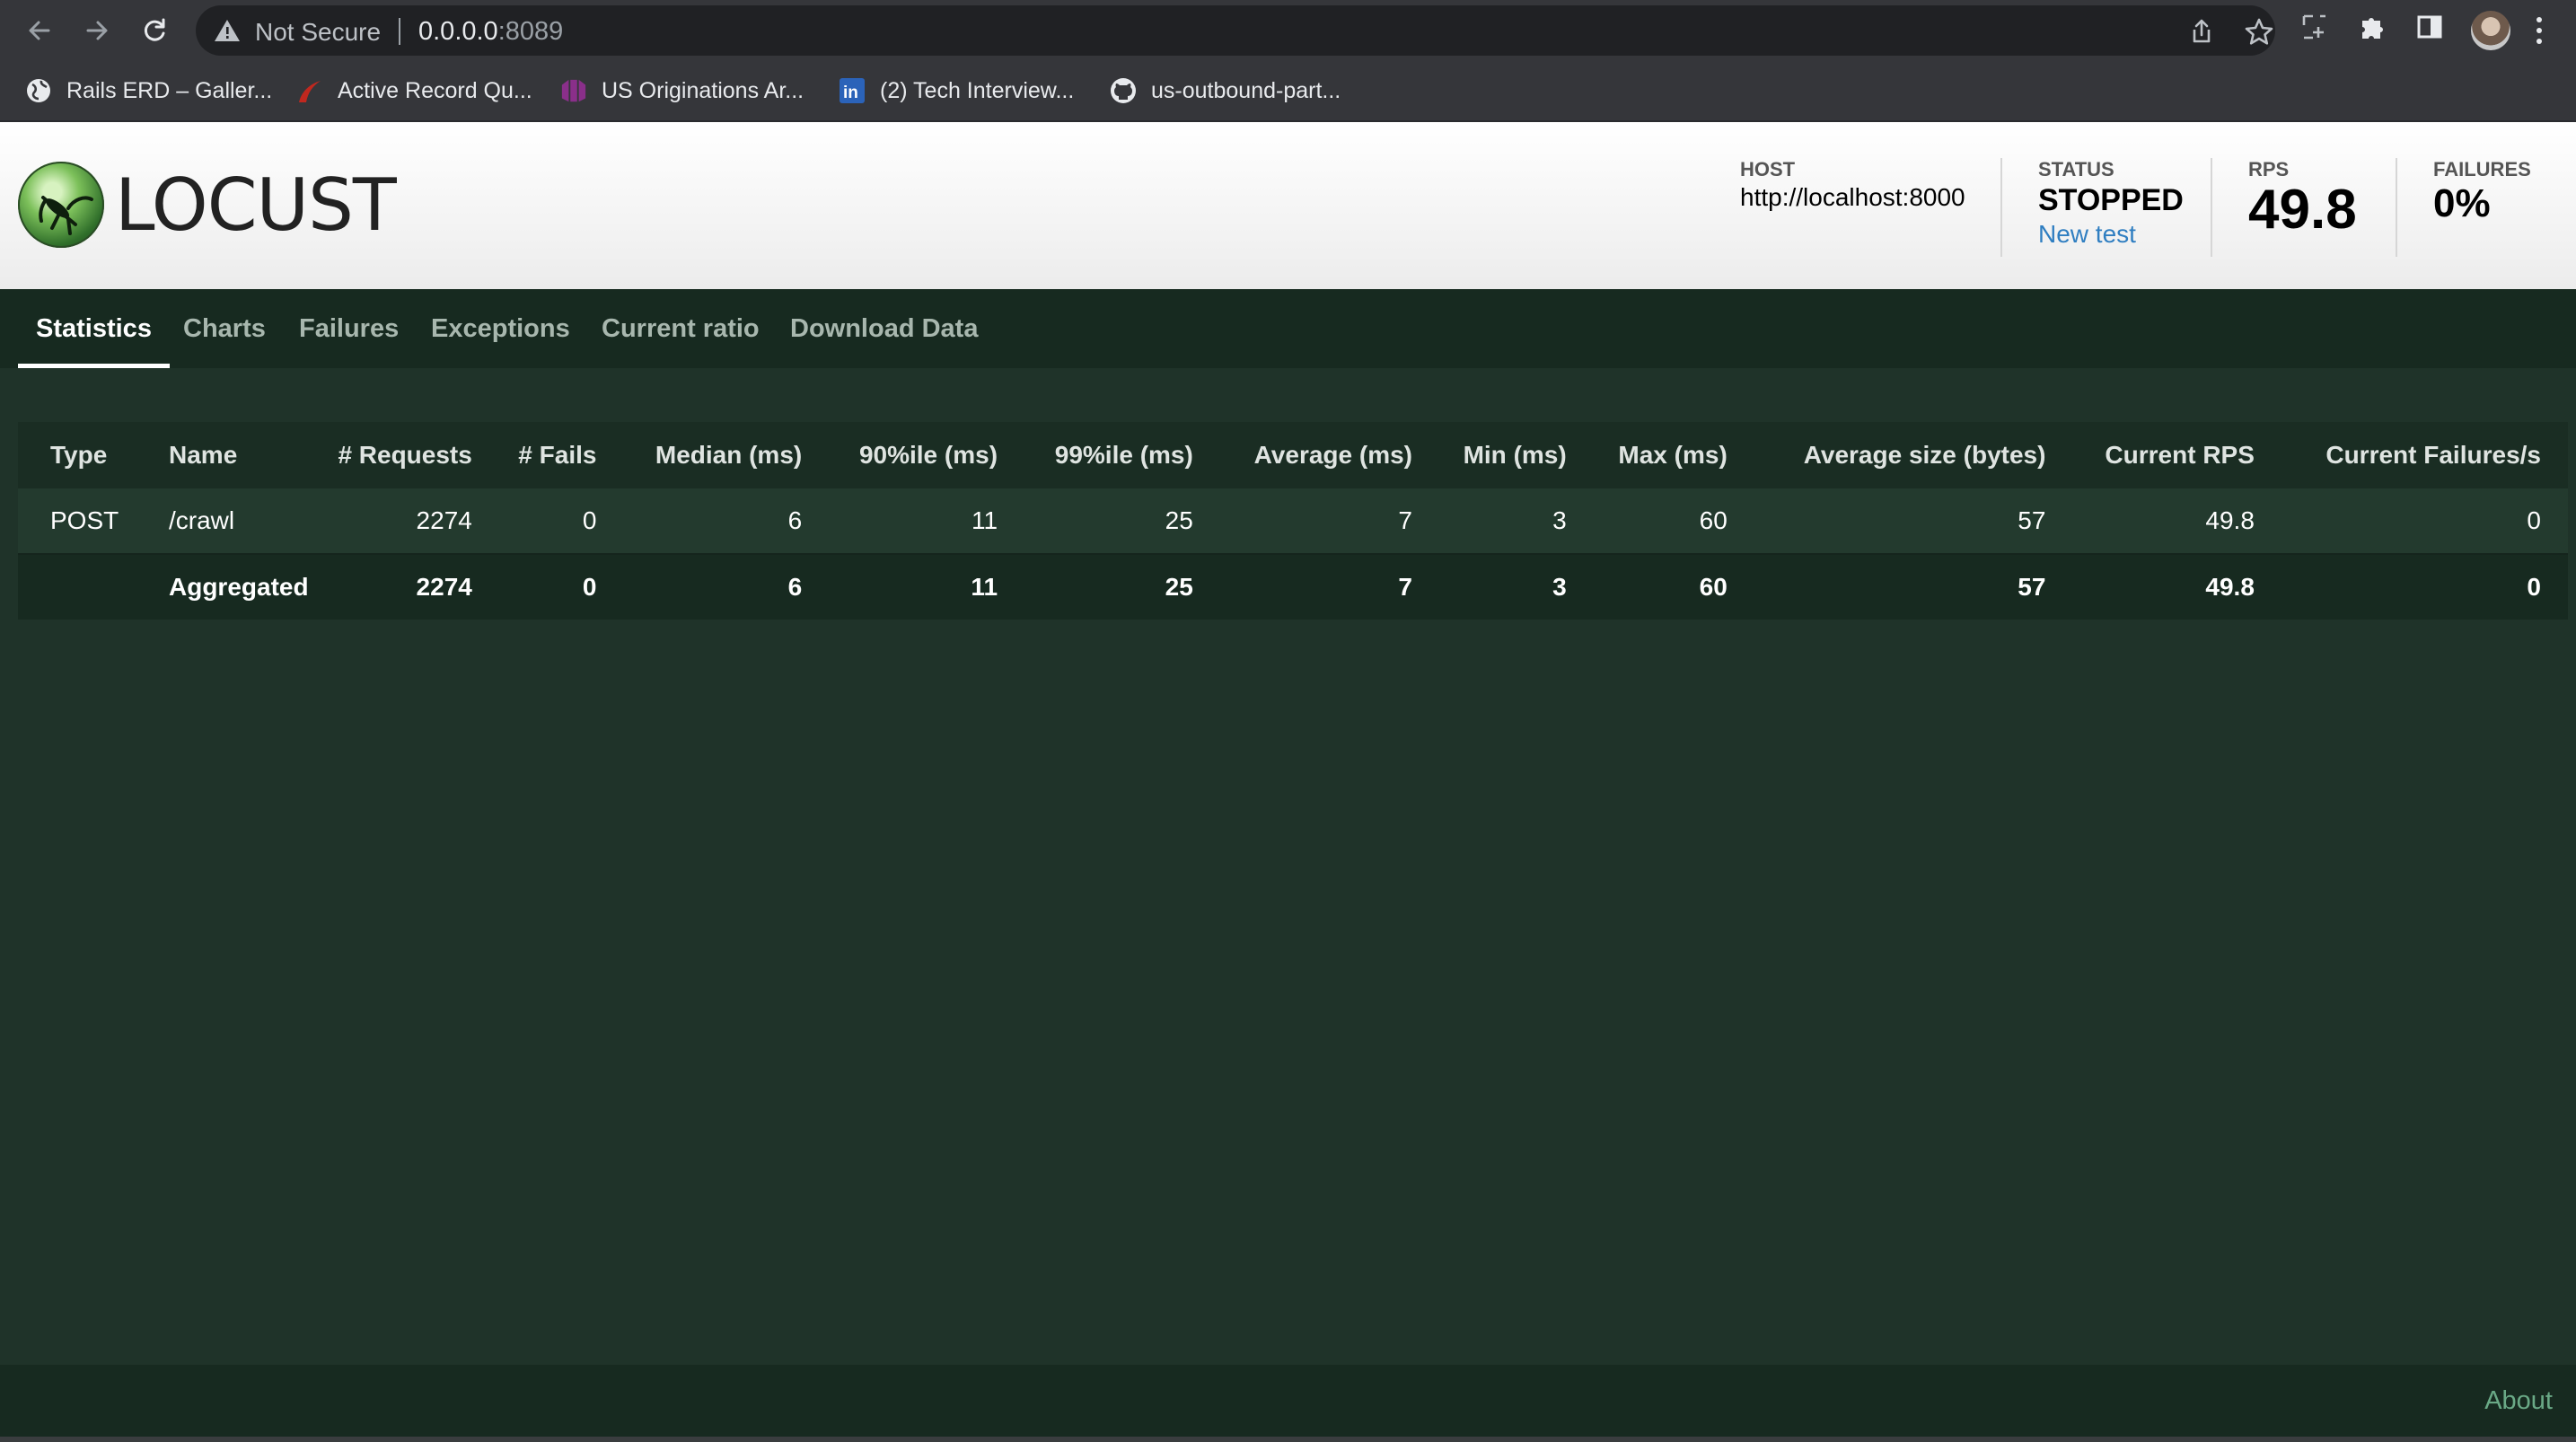  I want to click on omnibox-divider, so click(400, 32).